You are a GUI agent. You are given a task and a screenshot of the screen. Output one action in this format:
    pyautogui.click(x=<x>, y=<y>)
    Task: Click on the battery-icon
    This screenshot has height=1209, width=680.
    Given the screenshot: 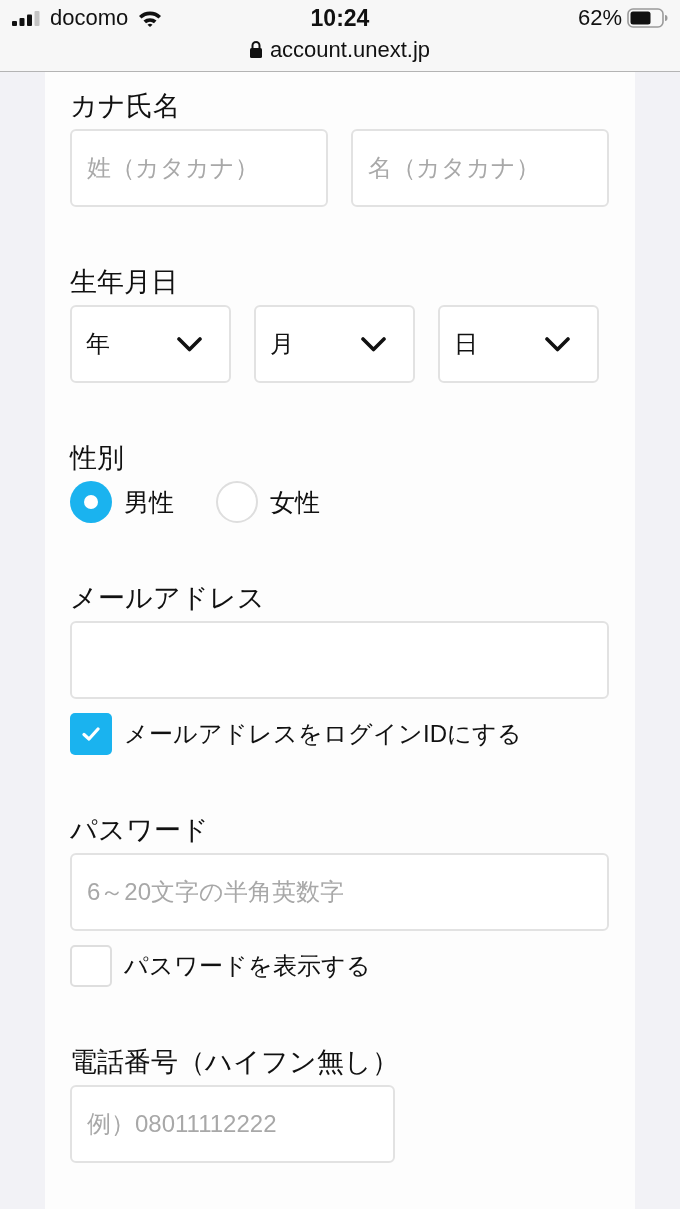 What is the action you would take?
    pyautogui.click(x=647, y=18)
    